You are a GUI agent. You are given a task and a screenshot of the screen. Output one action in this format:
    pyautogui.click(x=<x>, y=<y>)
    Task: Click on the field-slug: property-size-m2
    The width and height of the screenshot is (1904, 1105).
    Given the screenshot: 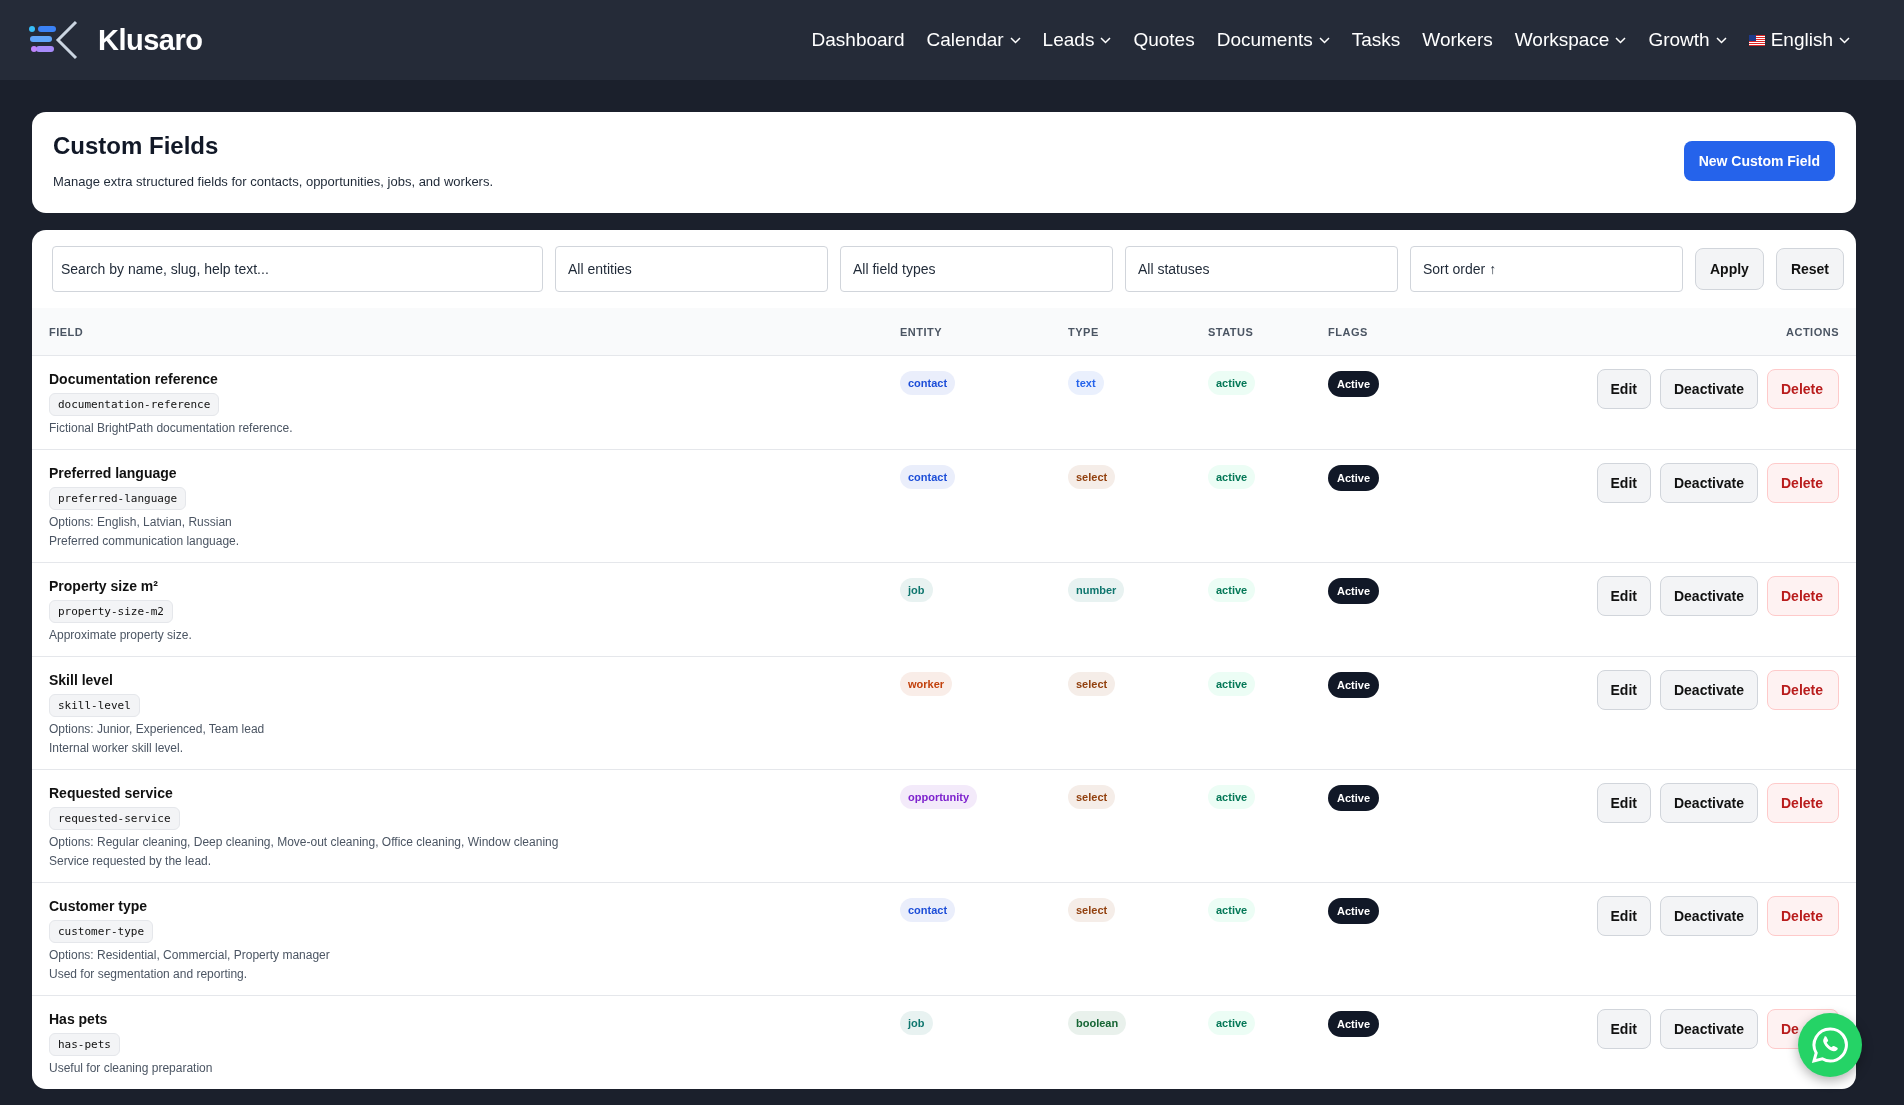 What is the action you would take?
    pyautogui.click(x=111, y=611)
    